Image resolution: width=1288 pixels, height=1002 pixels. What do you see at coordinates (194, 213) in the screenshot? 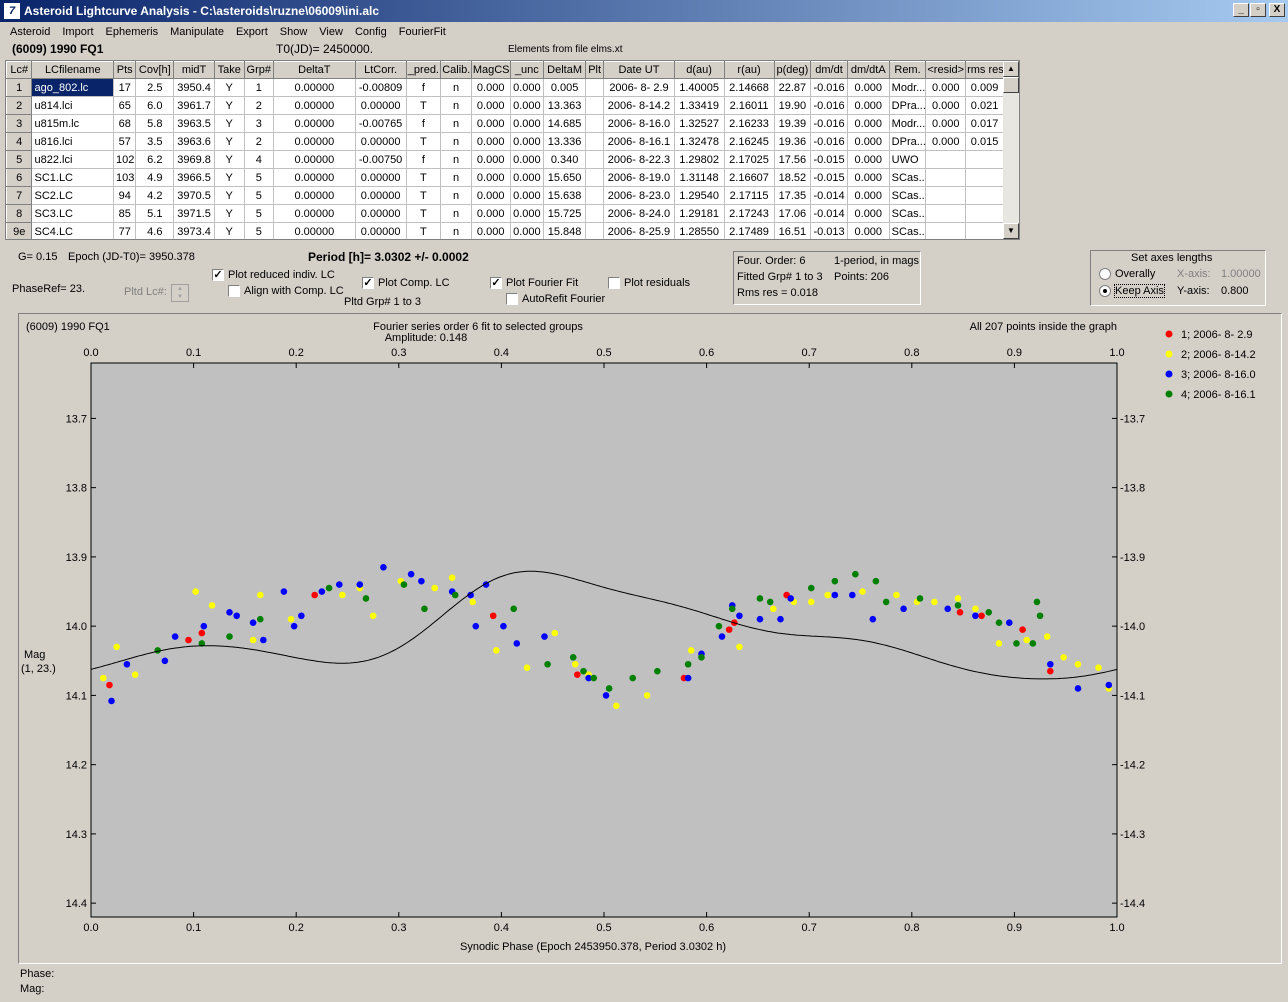
I see `table-cell: 3971.5` at bounding box center [194, 213].